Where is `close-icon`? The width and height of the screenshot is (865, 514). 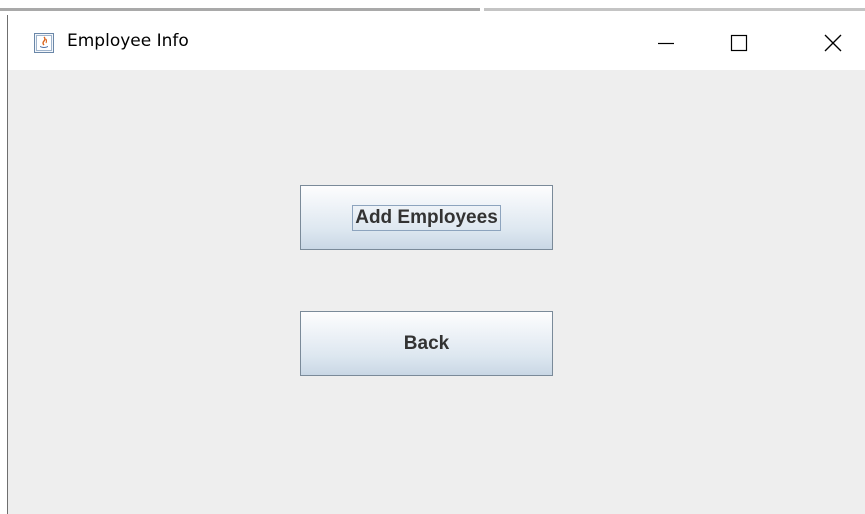 close-icon is located at coordinates (833, 42).